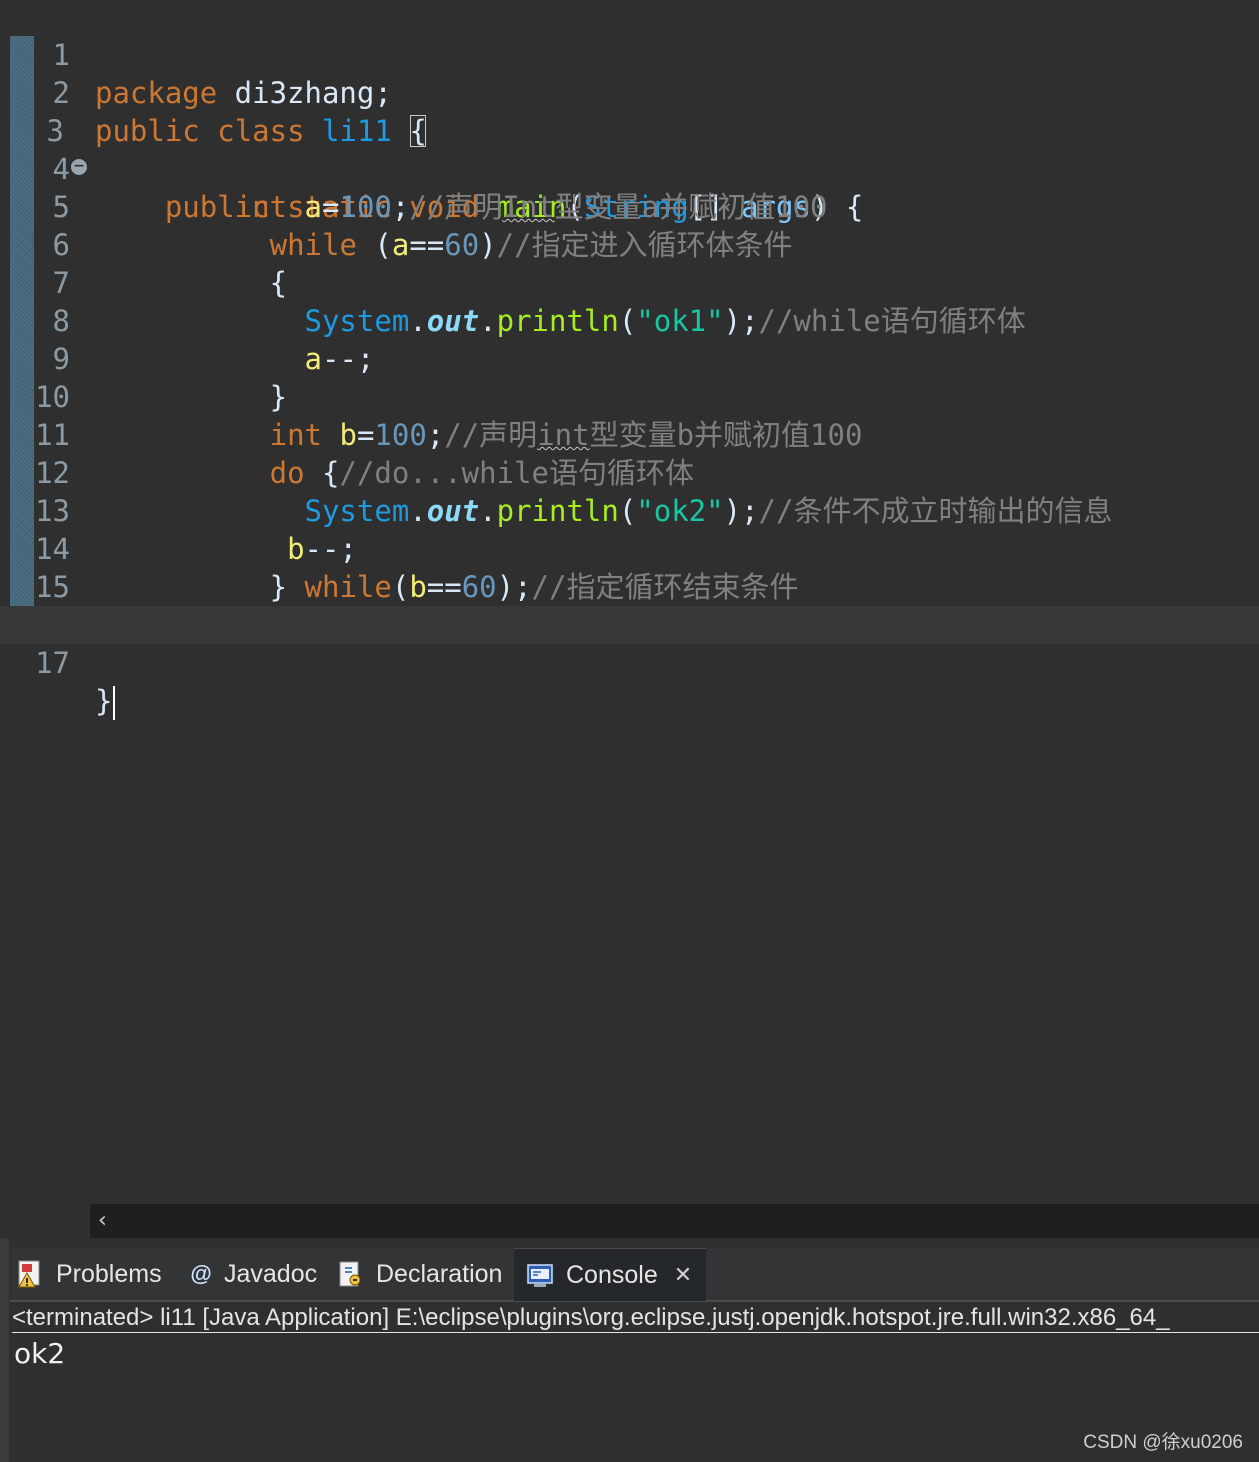 Image resolution: width=1259 pixels, height=1462 pixels. I want to click on code-line-16: 16, so click(629, 605).